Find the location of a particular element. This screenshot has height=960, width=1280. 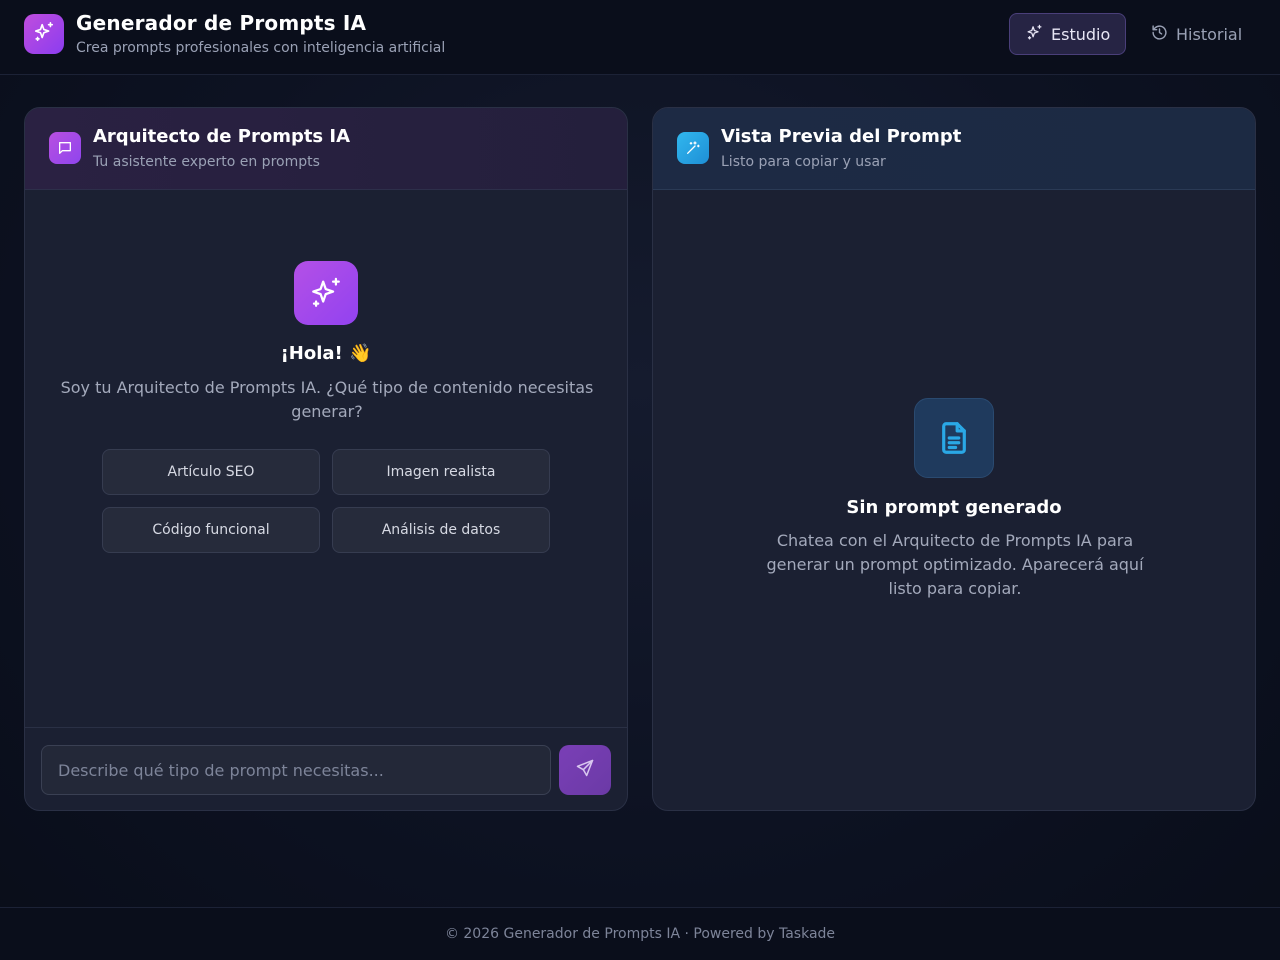

send-icon is located at coordinates (585, 770).